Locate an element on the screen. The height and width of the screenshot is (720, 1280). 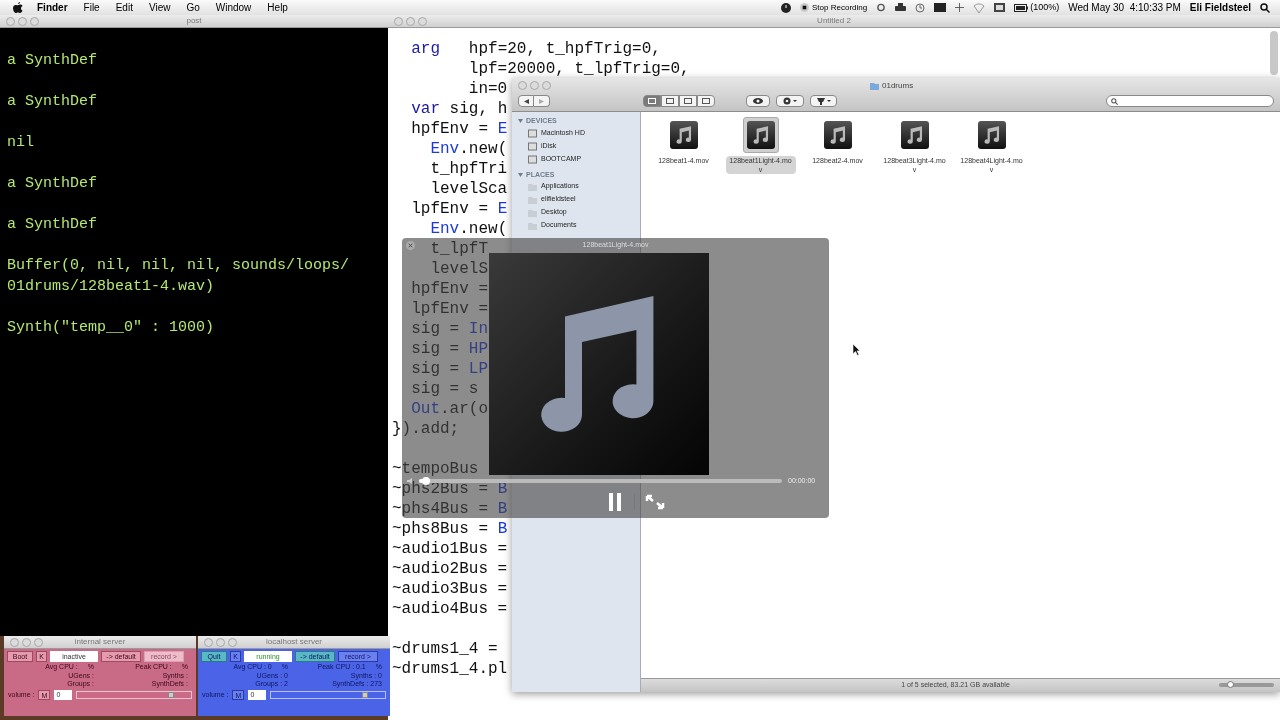
code-line: levelS is located at coordinates (459, 269).